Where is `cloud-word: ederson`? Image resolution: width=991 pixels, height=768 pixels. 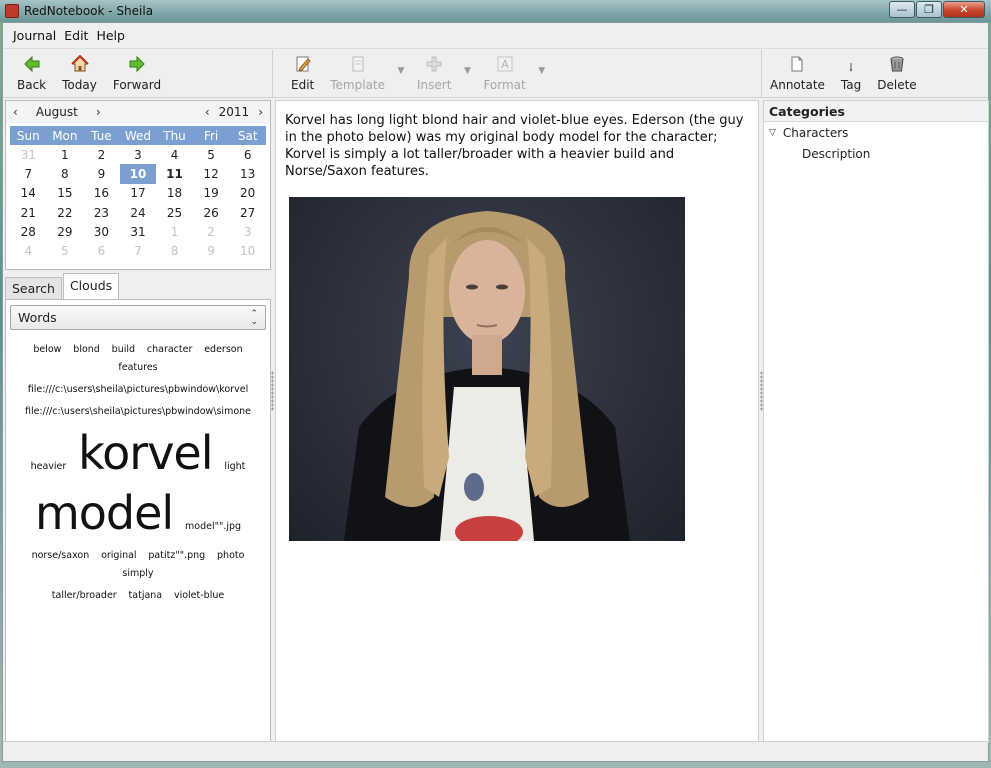 cloud-word: ederson is located at coordinates (223, 349).